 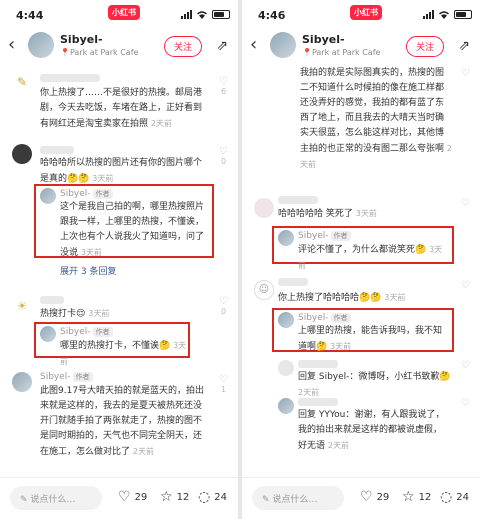 What do you see at coordinates (361, 209) in the screenshot?
I see `comment-item: 哈哈哈哈哈 笑死了 3天前 ♡` at bounding box center [361, 209].